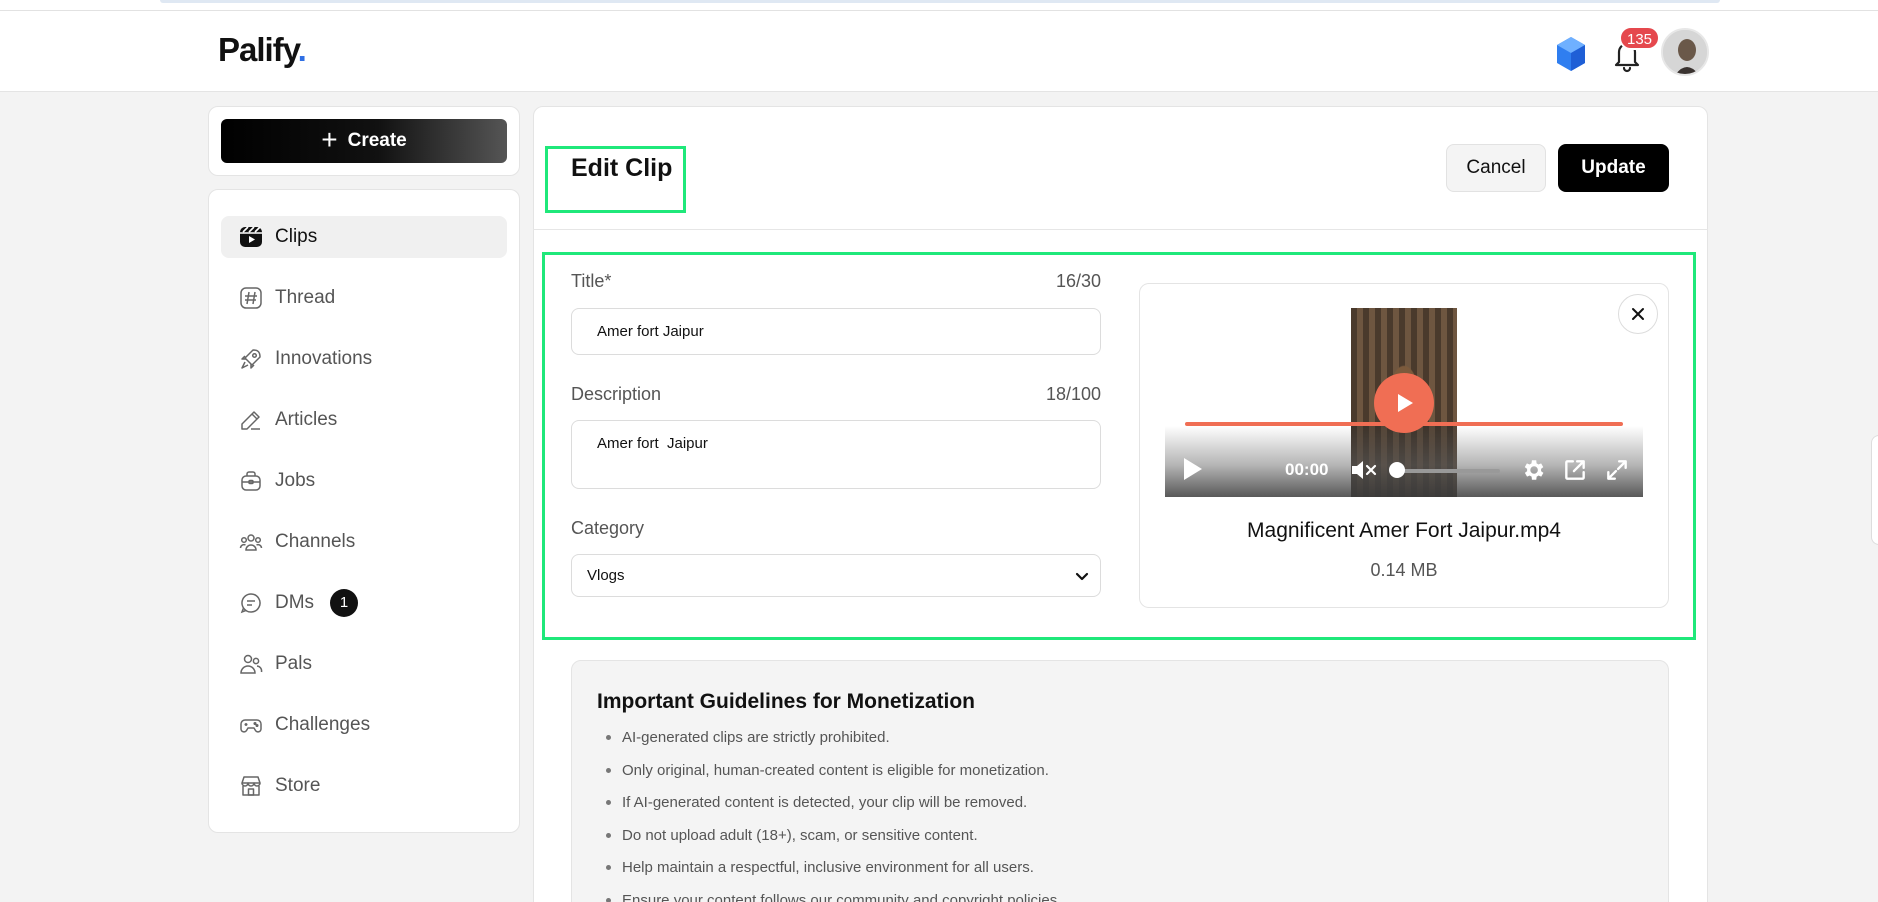  Describe the element at coordinates (1571, 54) in the screenshot. I see `gem-icon` at that location.